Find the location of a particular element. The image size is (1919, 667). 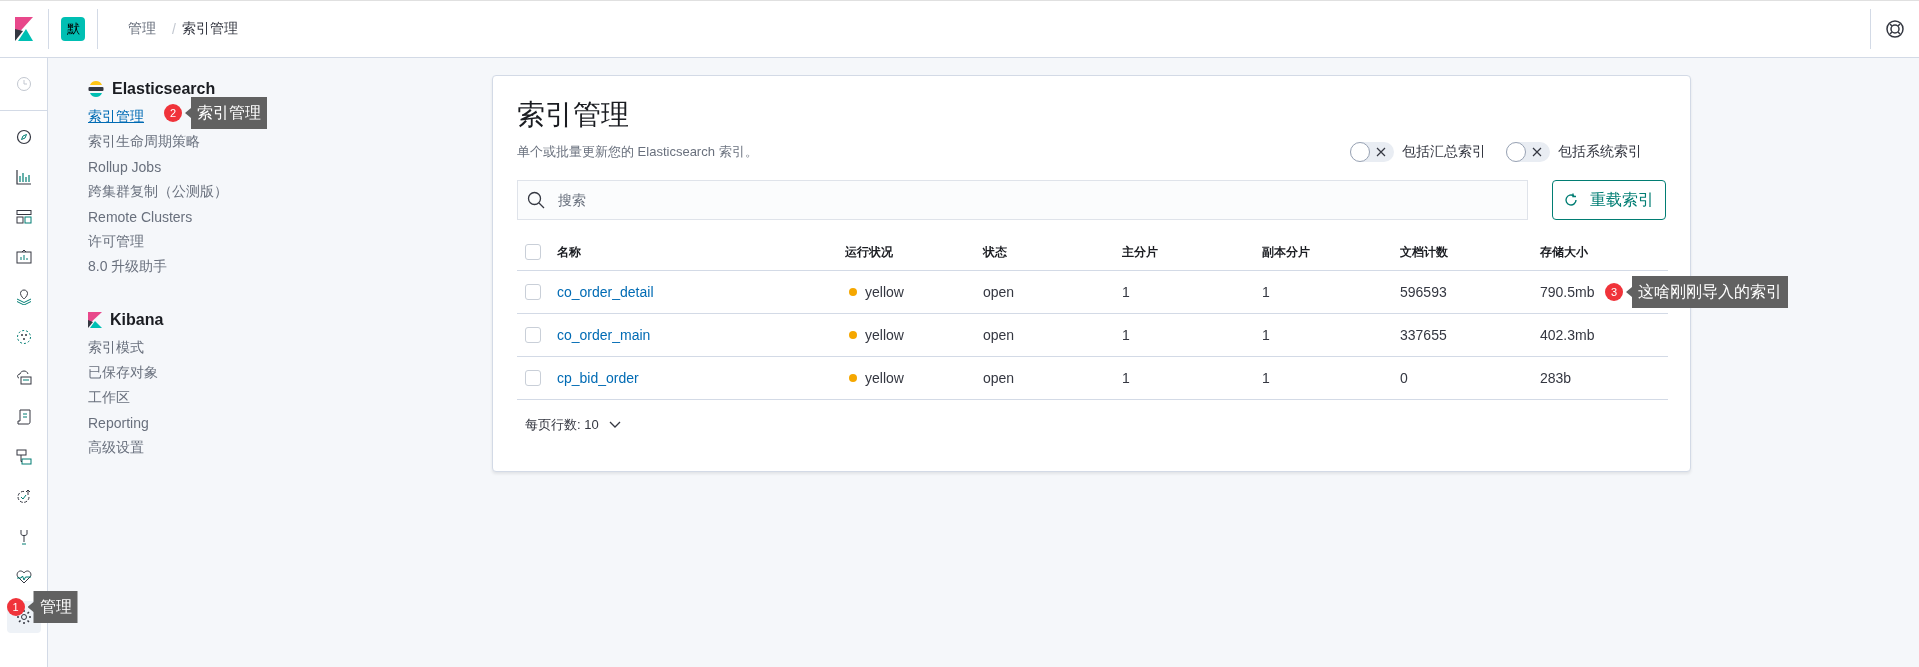

table-cell: 790.5mb is located at coordinates (1567, 292).